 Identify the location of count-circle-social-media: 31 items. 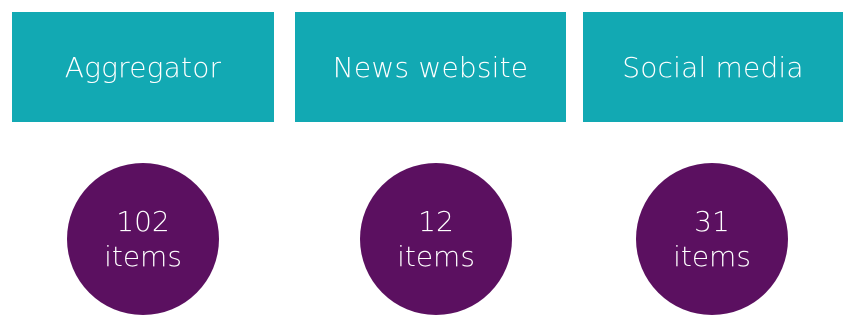
(712, 239).